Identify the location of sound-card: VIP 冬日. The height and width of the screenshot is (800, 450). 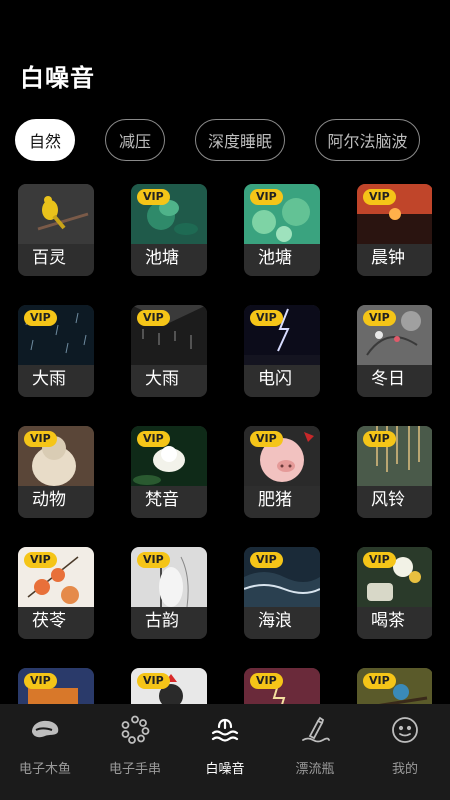
(394, 351).